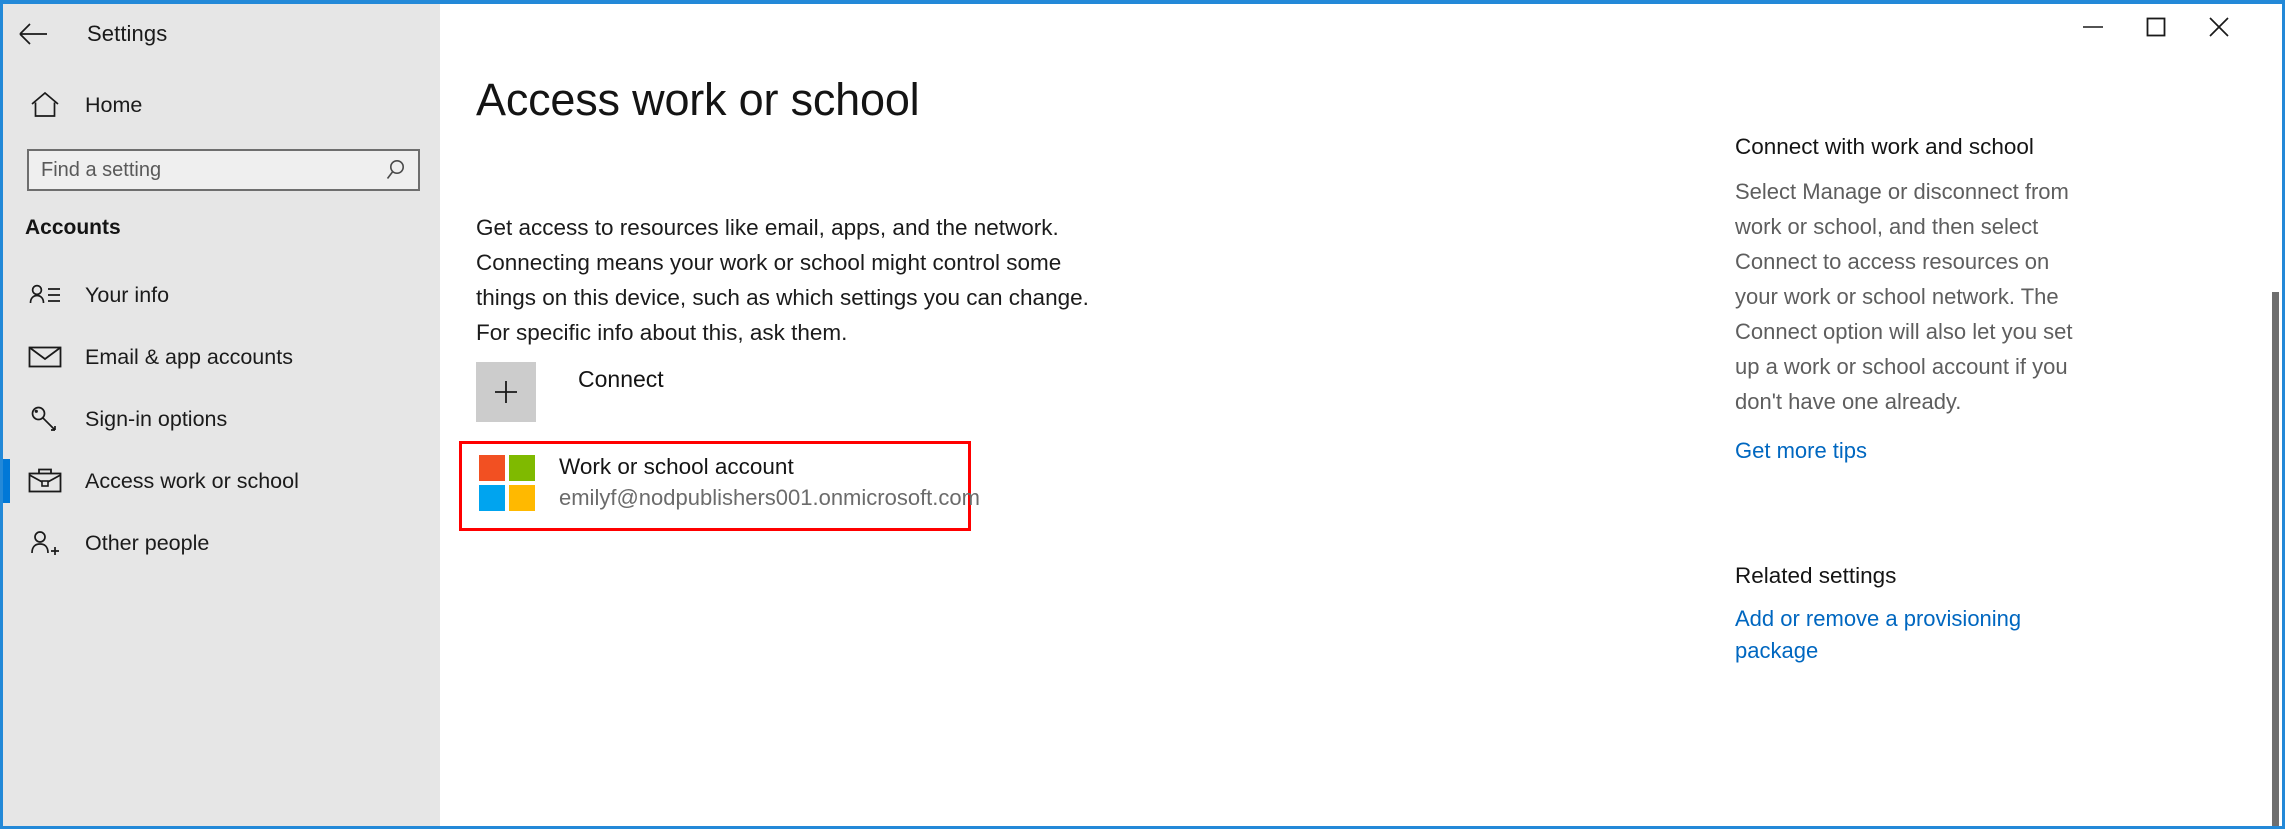 This screenshot has height=829, width=2285. What do you see at coordinates (621, 378) in the screenshot?
I see `connect-button-label: Connect` at bounding box center [621, 378].